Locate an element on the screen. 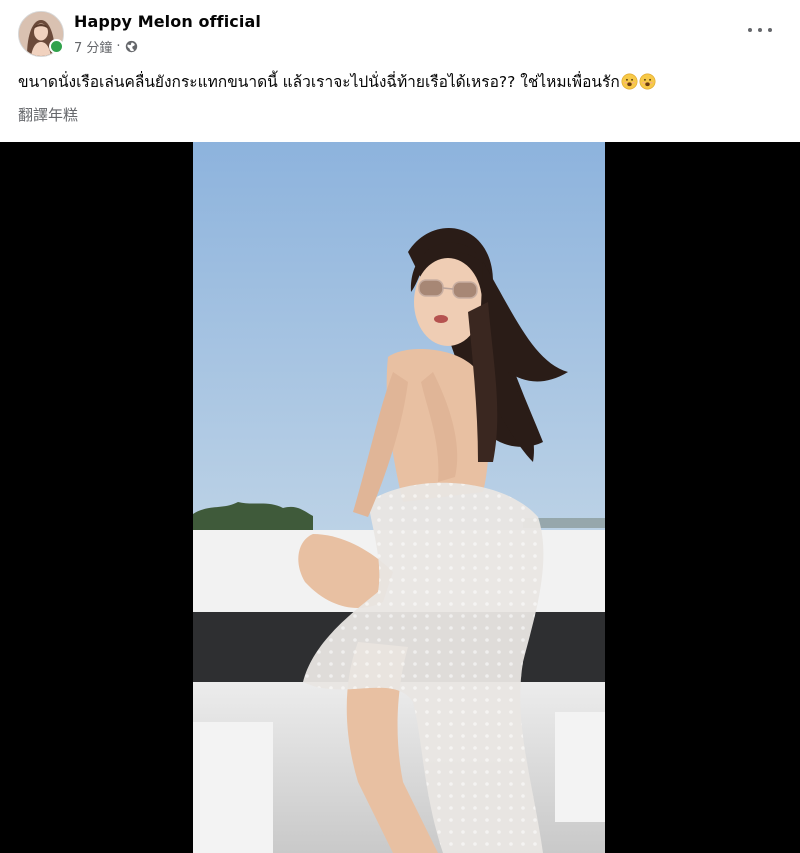 The image size is (800, 853). globe-icon is located at coordinates (132, 47).